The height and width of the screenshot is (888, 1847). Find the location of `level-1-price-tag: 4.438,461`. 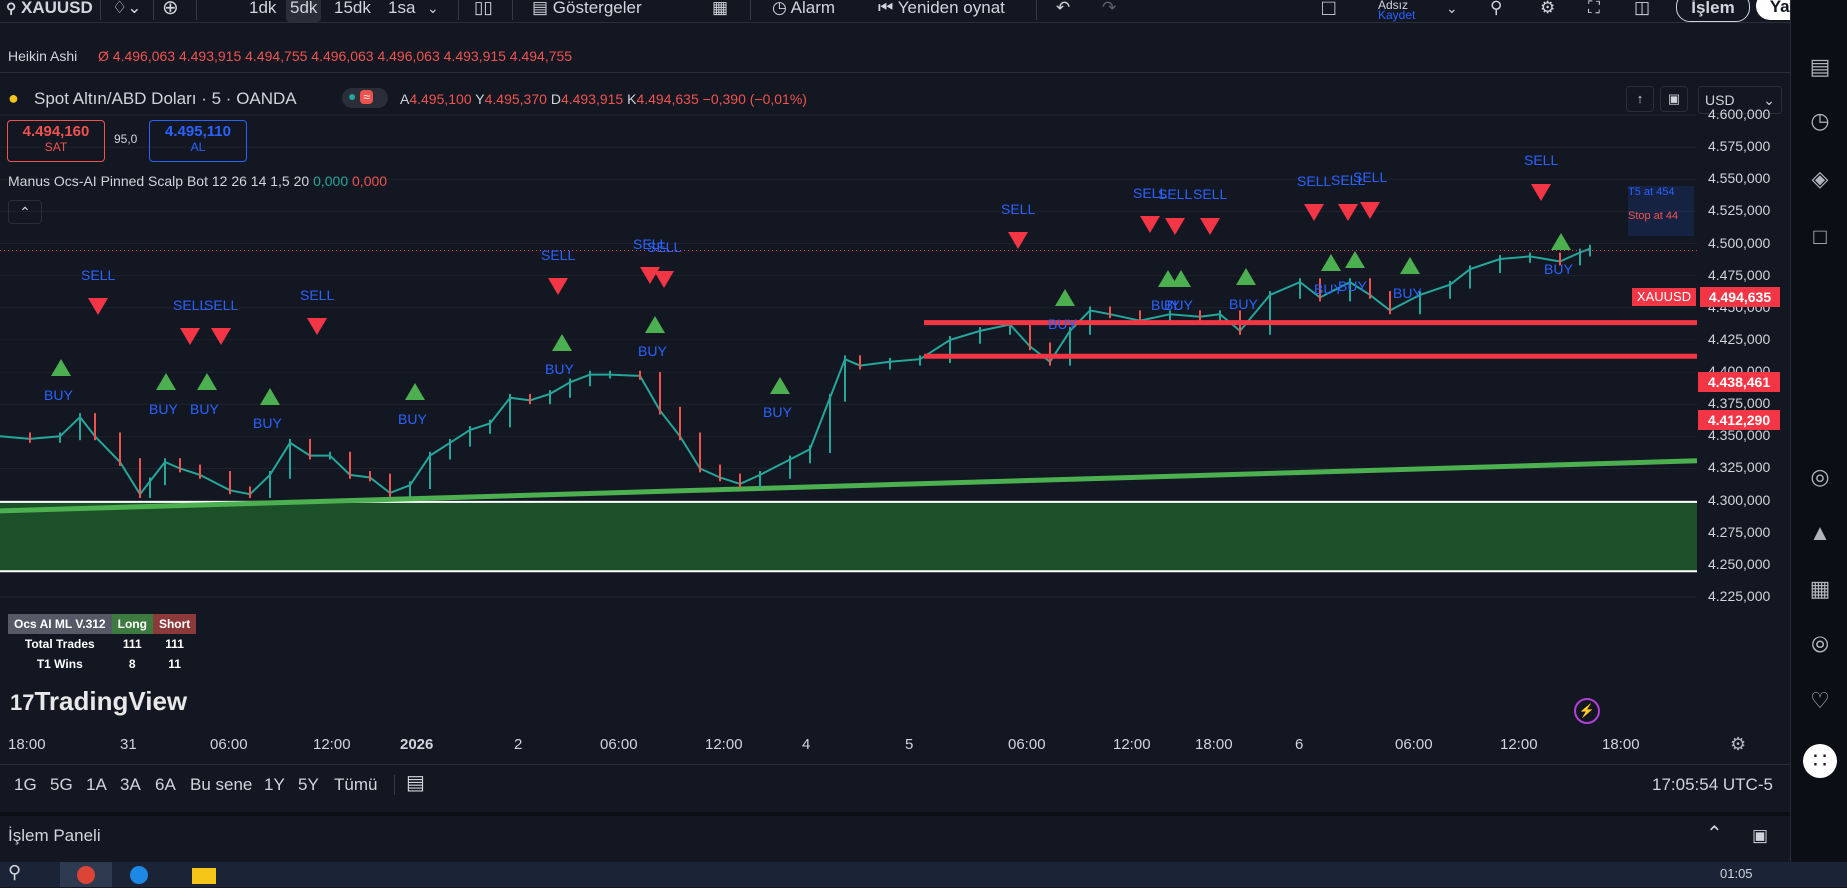

level-1-price-tag: 4.438,461 is located at coordinates (1739, 382).